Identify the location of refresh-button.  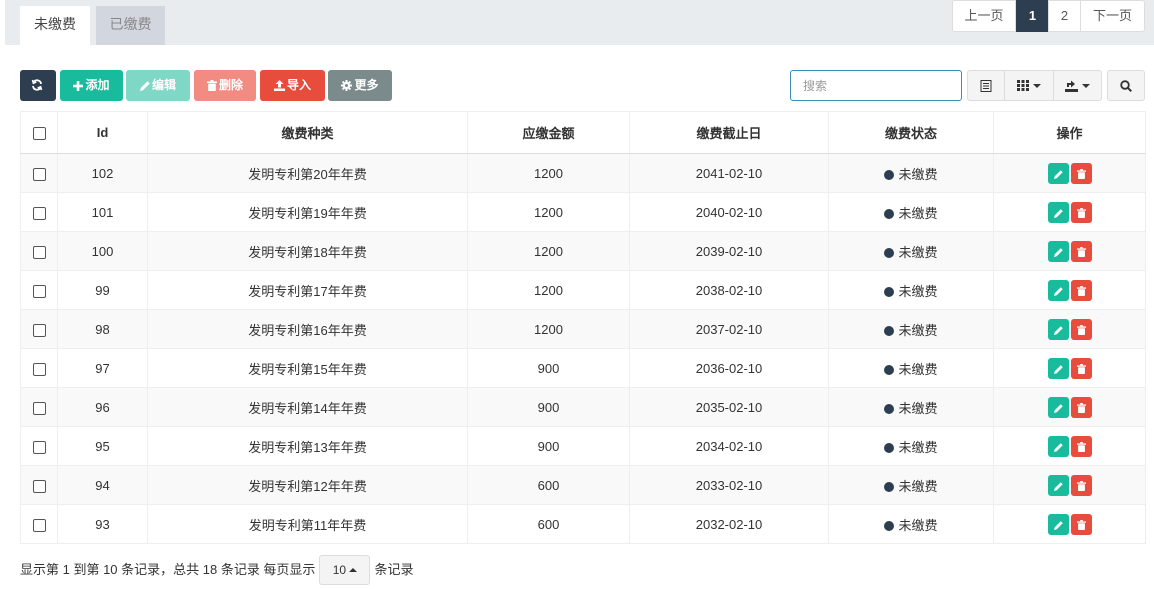
(38, 85).